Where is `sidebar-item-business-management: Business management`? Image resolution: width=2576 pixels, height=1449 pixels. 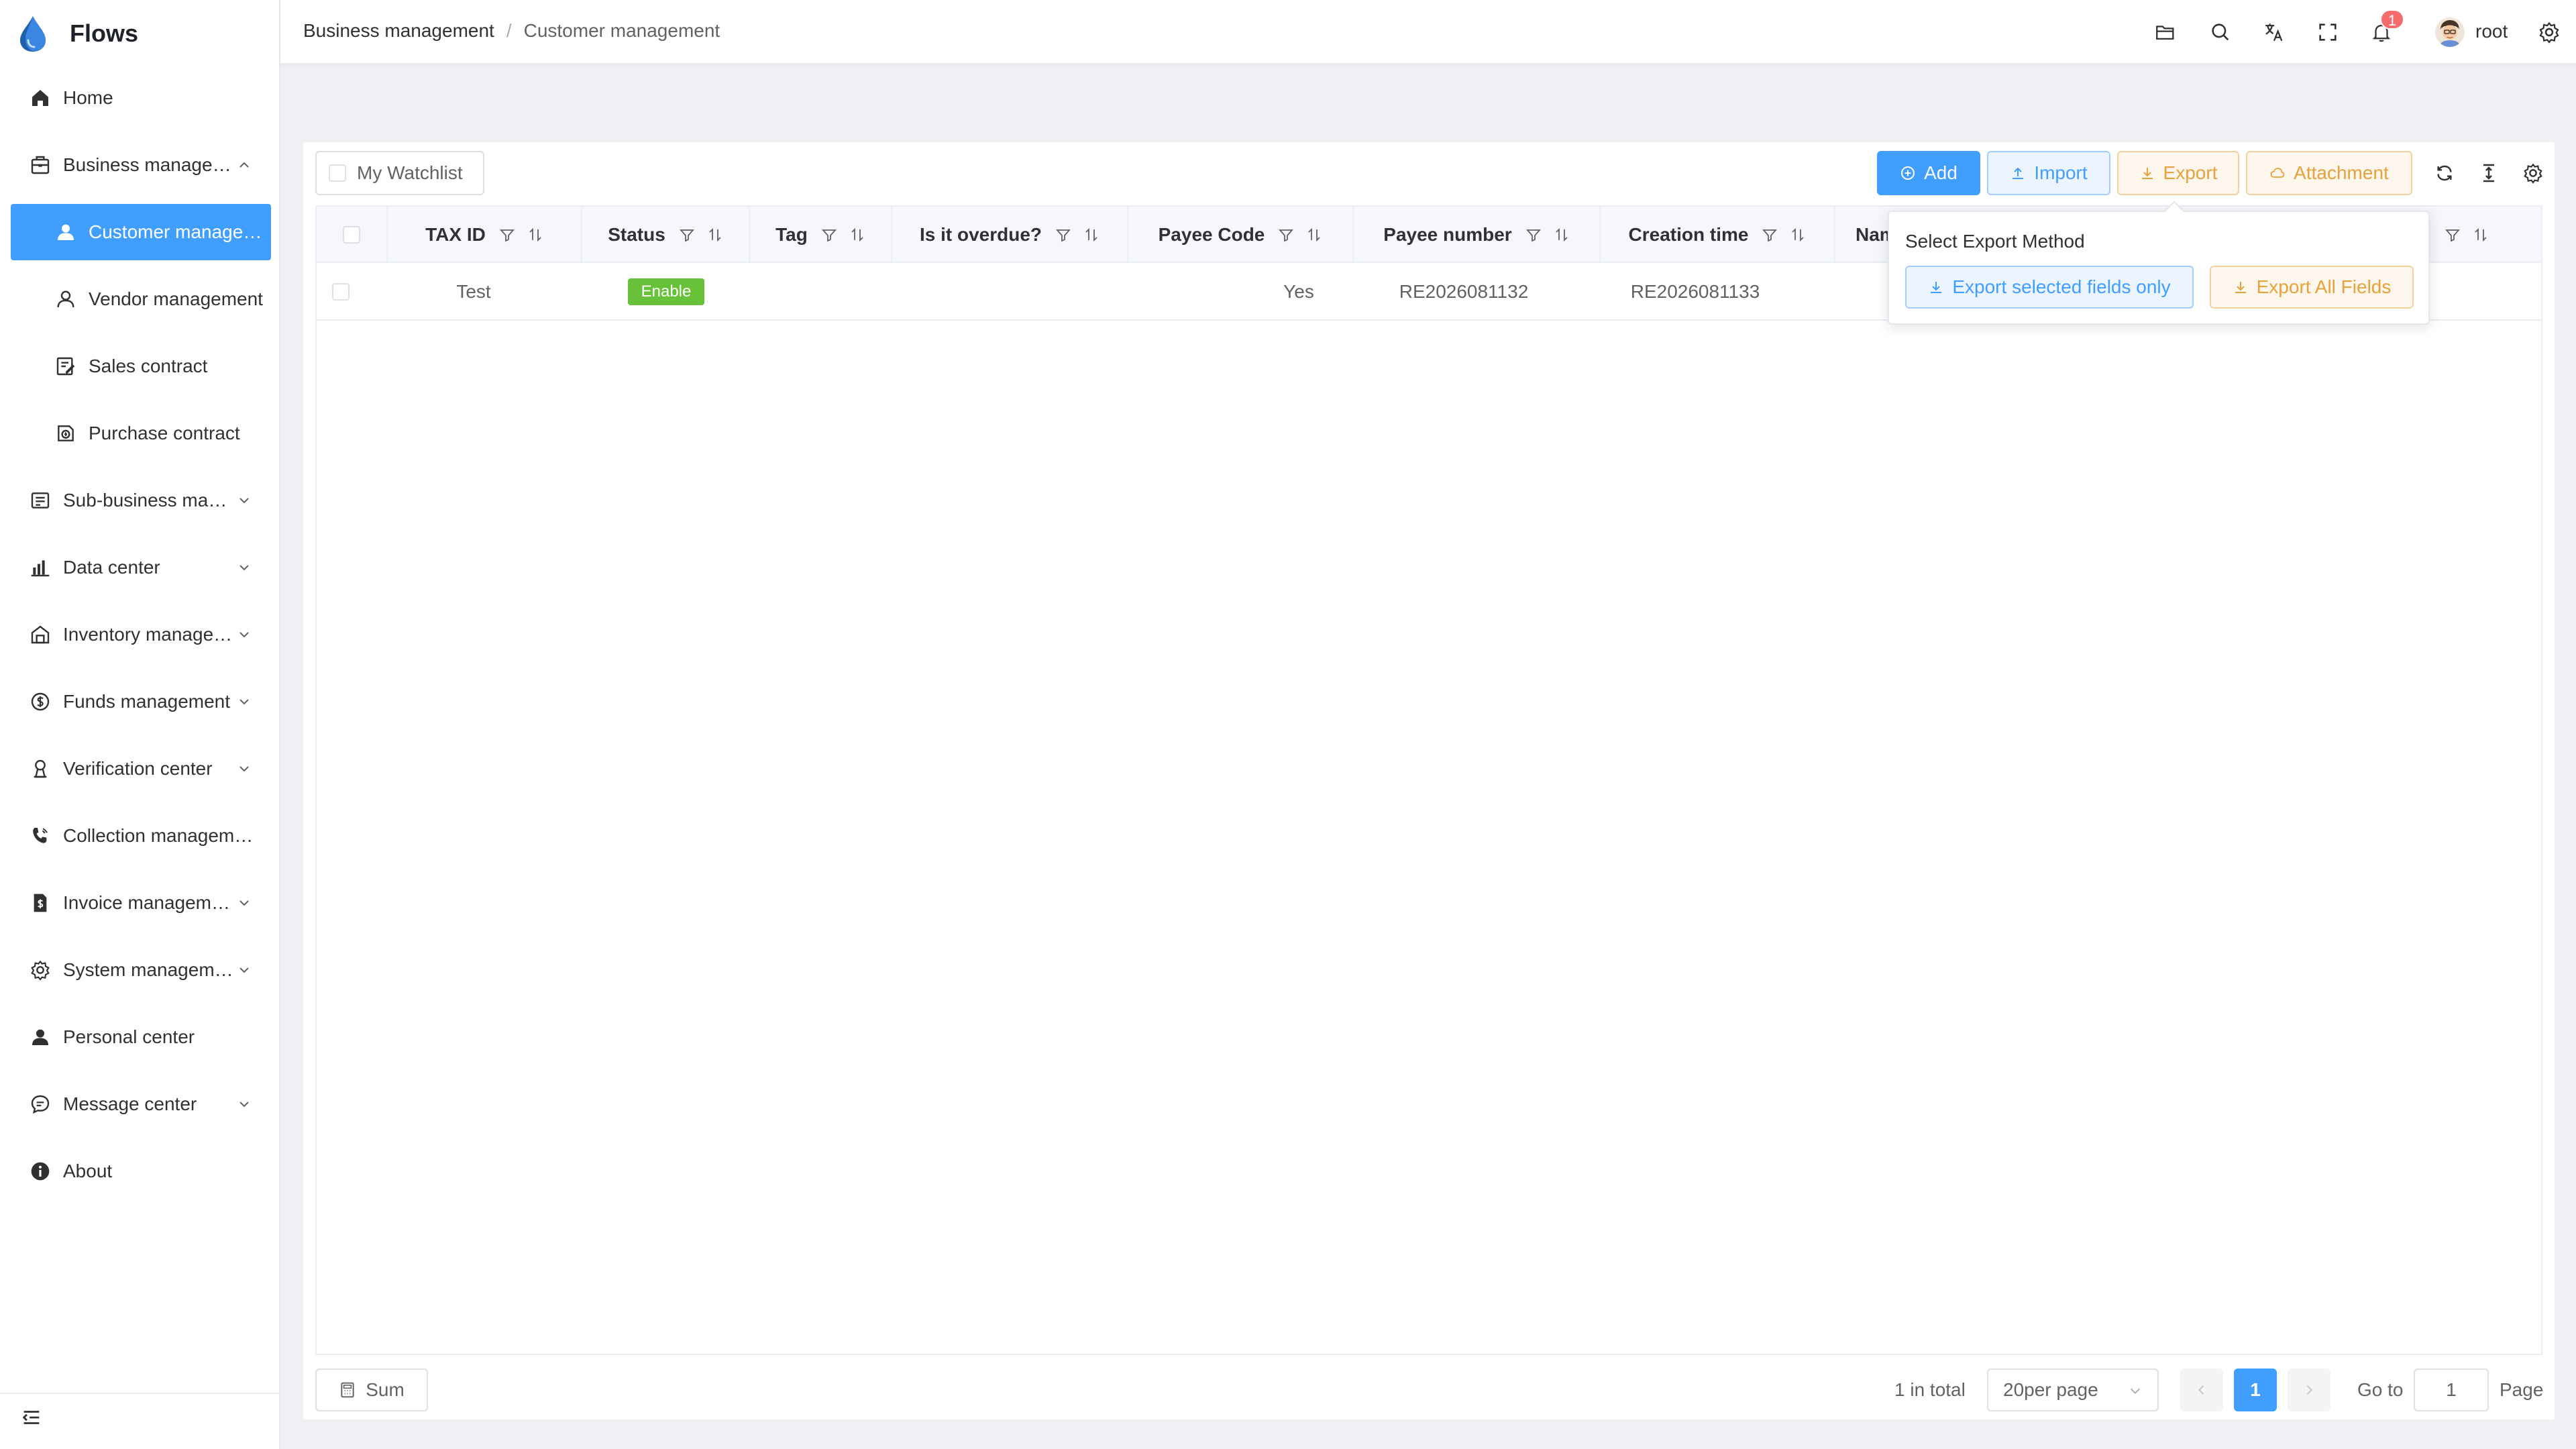
sidebar-item-business-management: Business management is located at coordinates (141, 165).